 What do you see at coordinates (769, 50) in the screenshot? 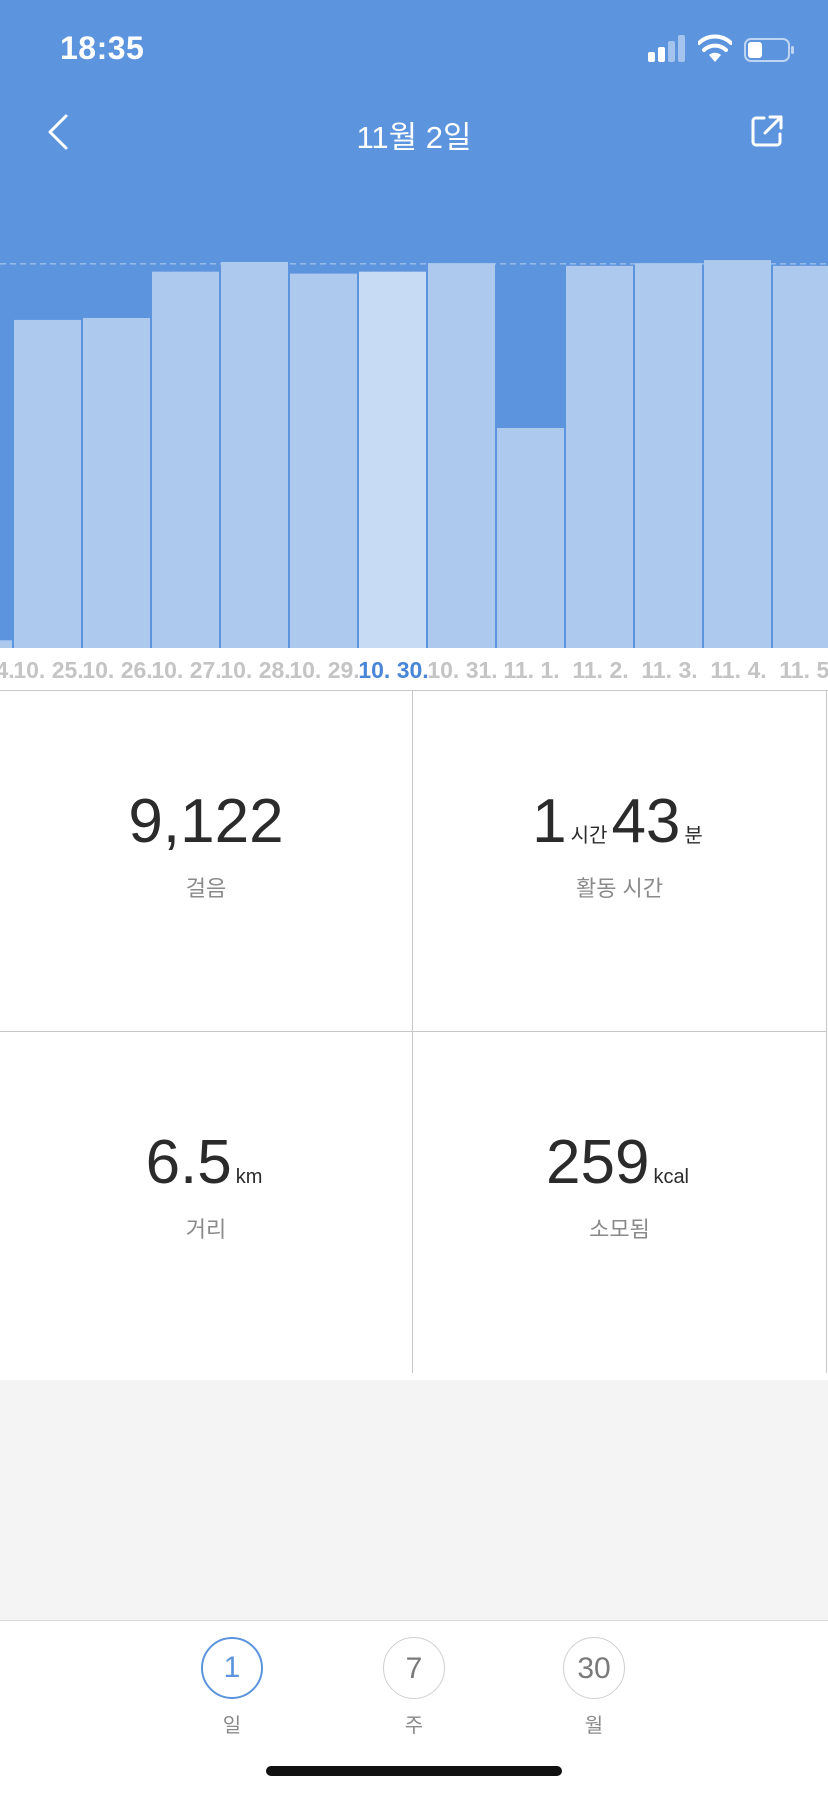
I see `battery-icon` at bounding box center [769, 50].